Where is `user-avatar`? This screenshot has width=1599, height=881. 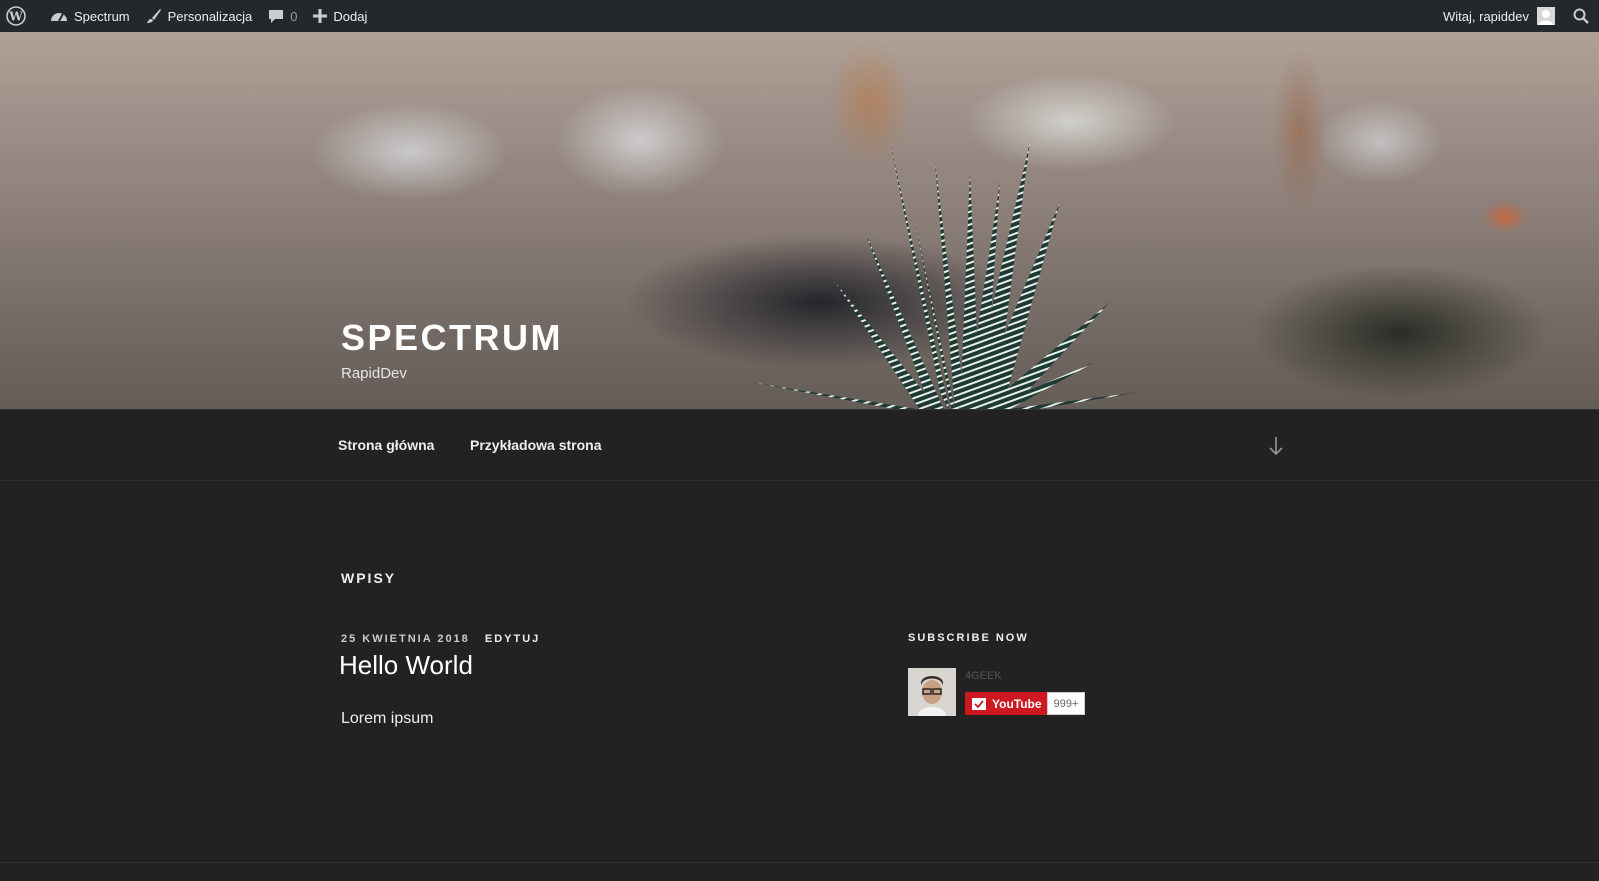 user-avatar is located at coordinates (1546, 16).